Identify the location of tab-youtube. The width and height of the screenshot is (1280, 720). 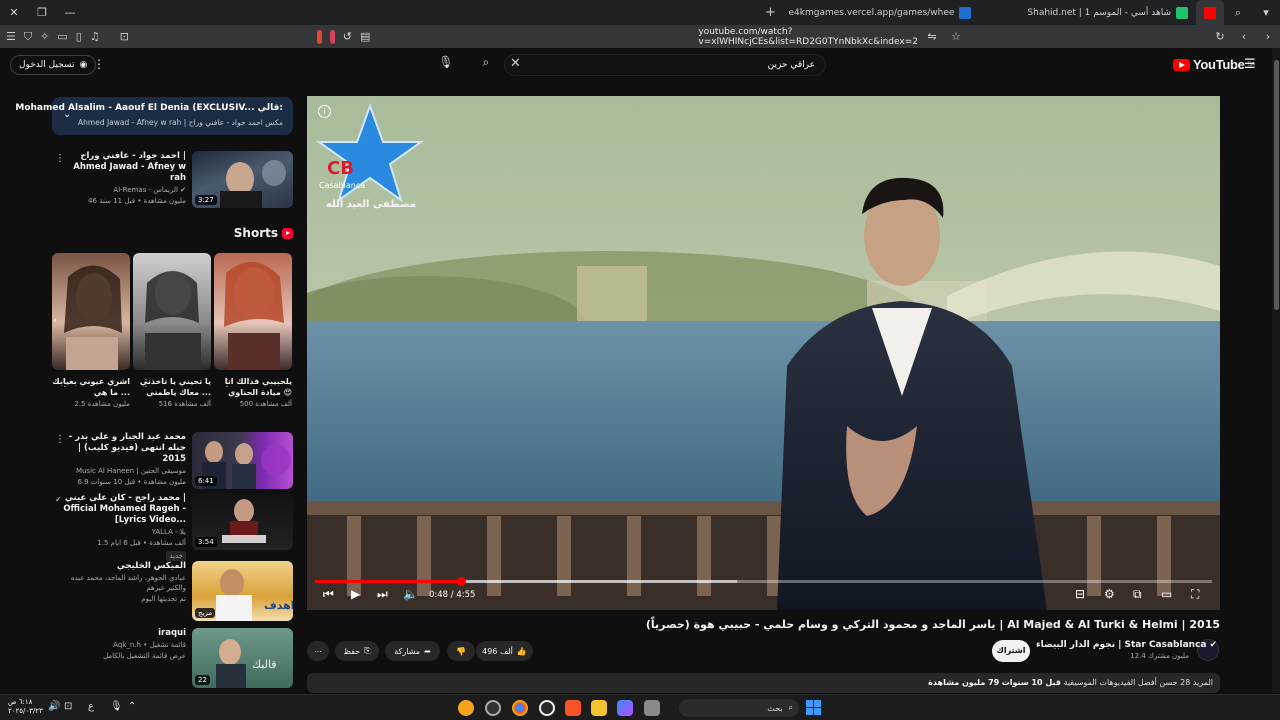
(1210, 12).